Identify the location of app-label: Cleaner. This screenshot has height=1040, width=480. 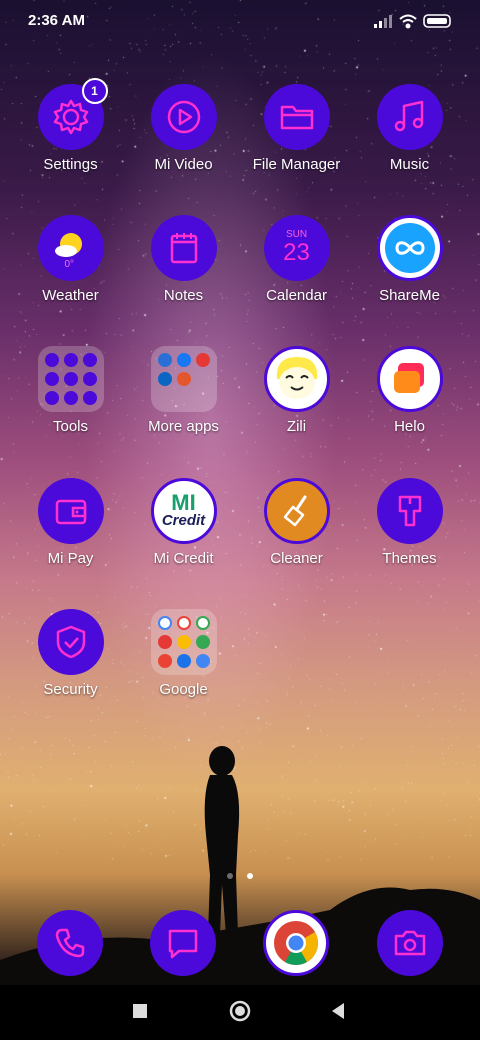
(296, 558).